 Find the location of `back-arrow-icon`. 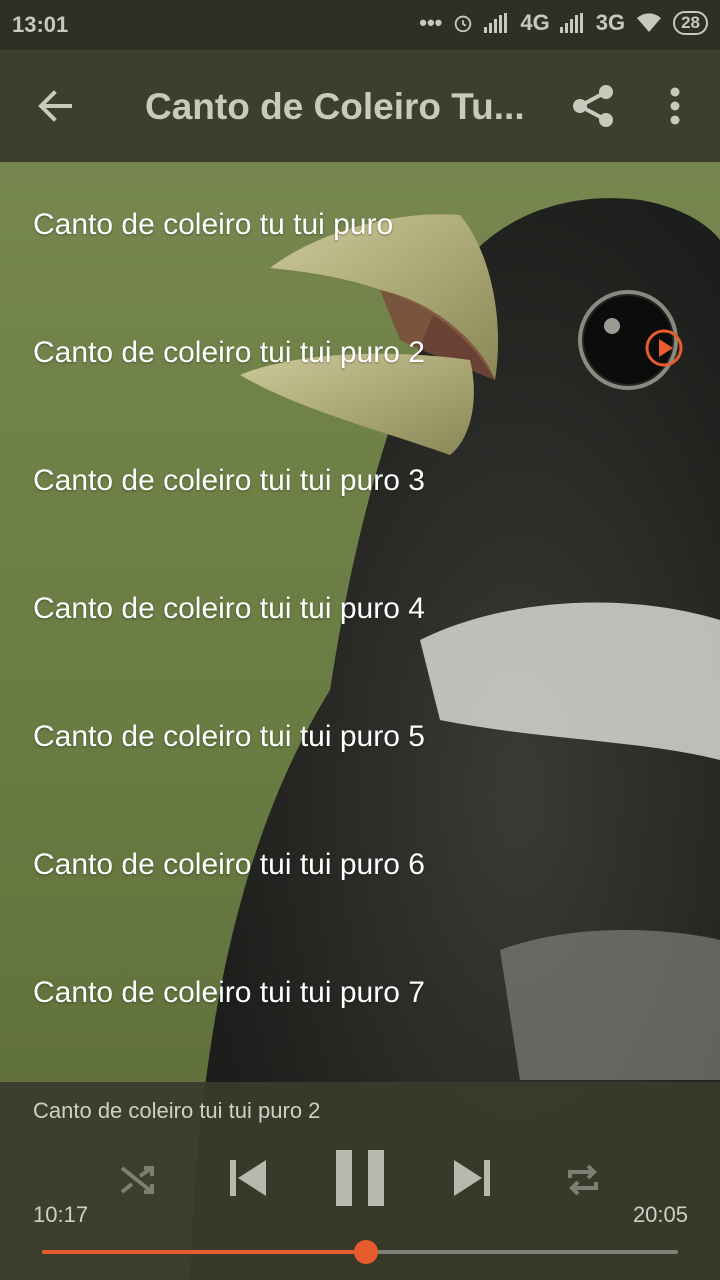

back-arrow-icon is located at coordinates (55, 106).